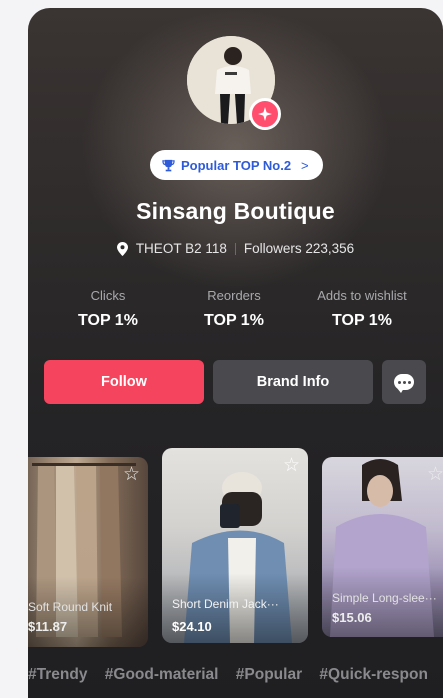  I want to click on stat-label: Reorders, so click(234, 295).